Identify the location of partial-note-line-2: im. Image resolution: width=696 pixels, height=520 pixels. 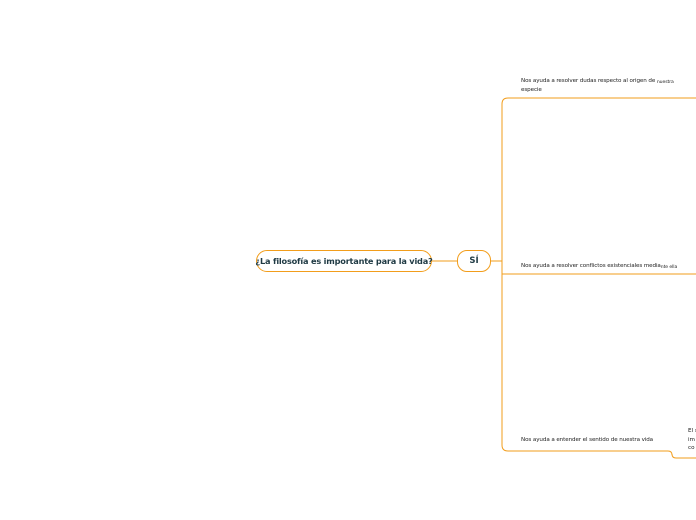
(692, 439).